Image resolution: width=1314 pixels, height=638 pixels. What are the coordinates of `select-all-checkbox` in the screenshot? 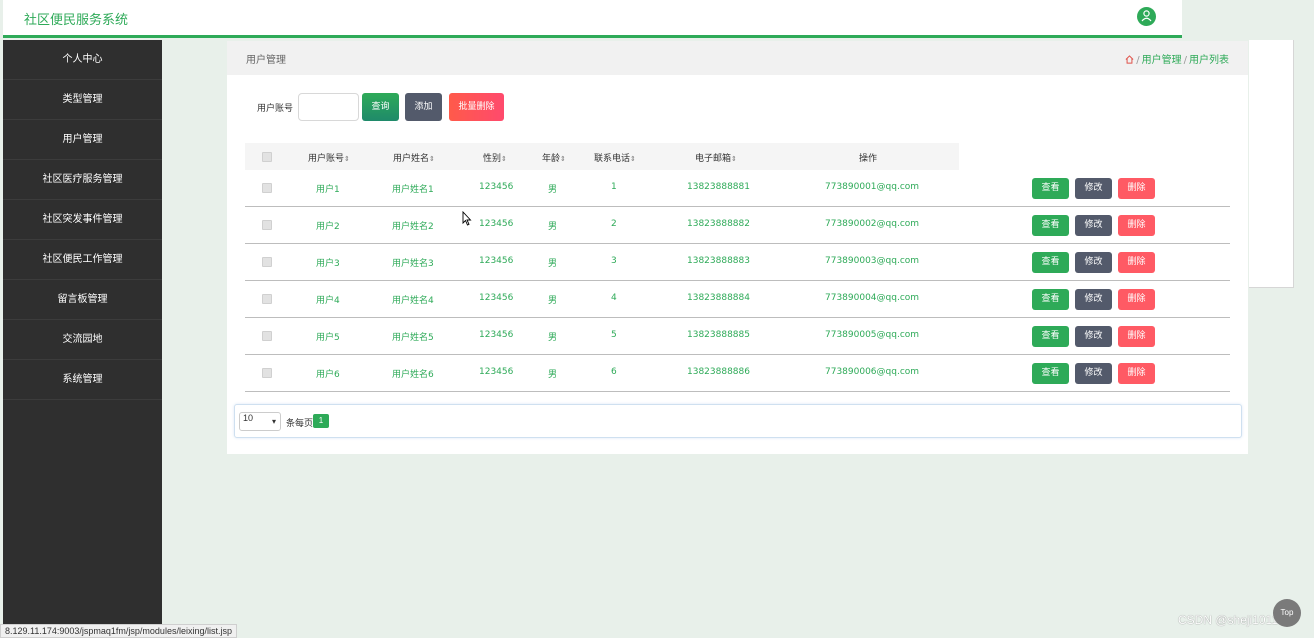 It's located at (267, 157).